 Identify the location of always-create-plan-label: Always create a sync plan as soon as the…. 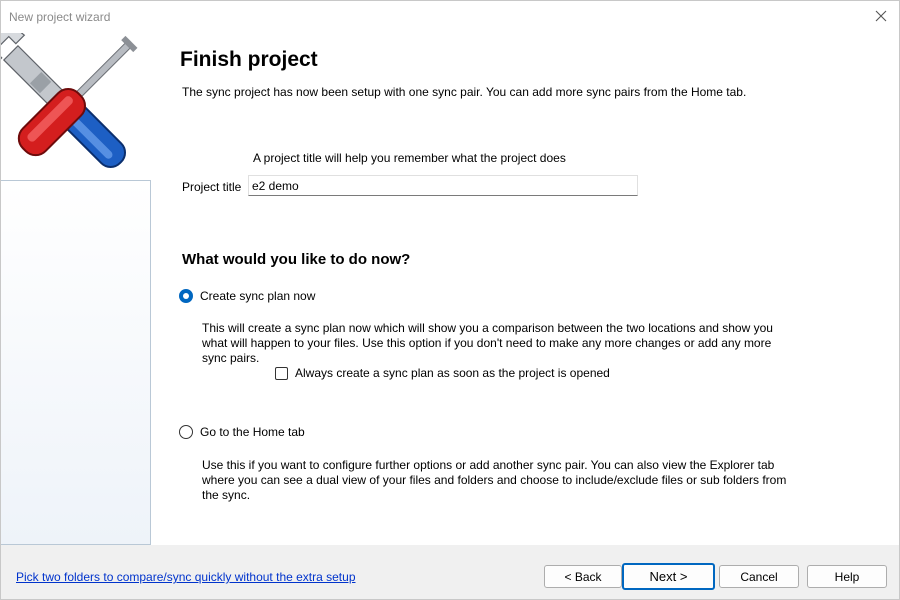
(452, 373).